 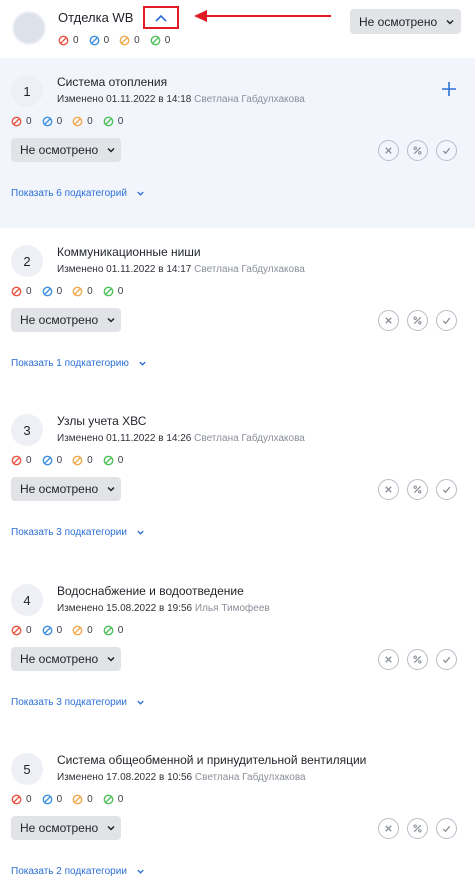 I want to click on show-subcategories-link: Показать 6 подкатегорий, so click(x=78, y=193).